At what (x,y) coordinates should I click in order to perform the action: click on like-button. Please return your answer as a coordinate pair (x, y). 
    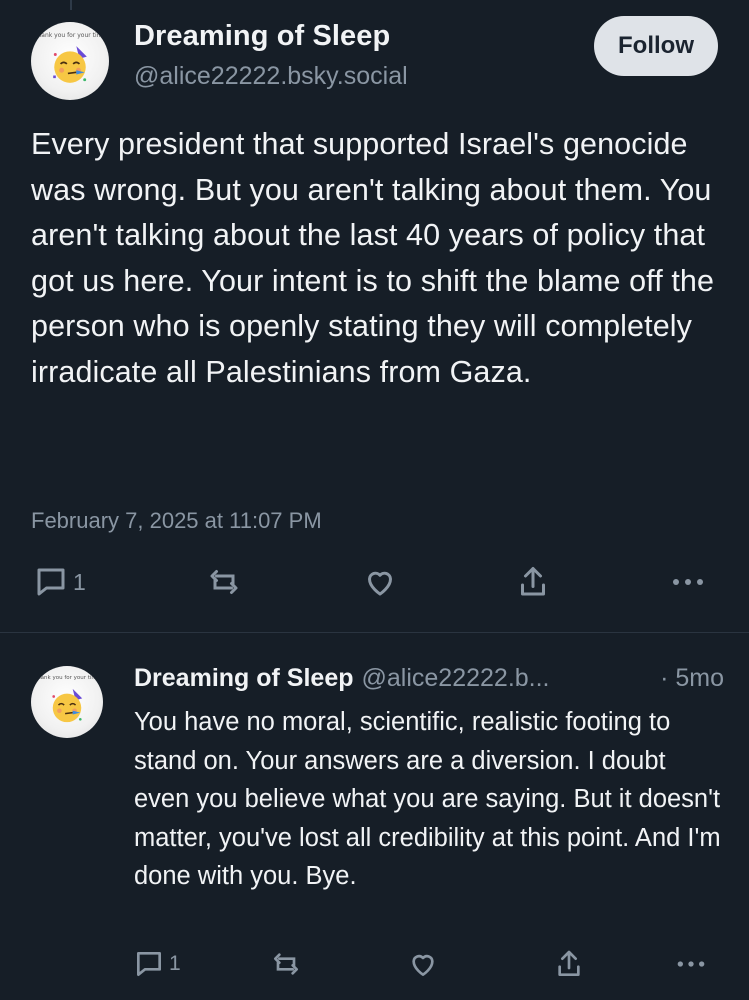
    Looking at the image, I should click on (380, 582).